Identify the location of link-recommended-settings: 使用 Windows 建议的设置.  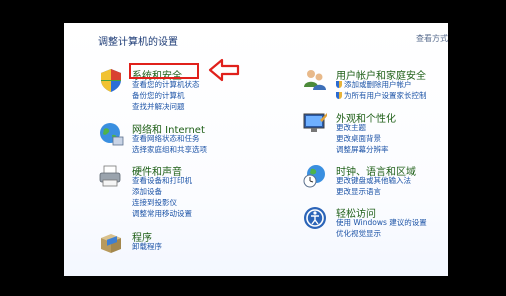
(381, 222).